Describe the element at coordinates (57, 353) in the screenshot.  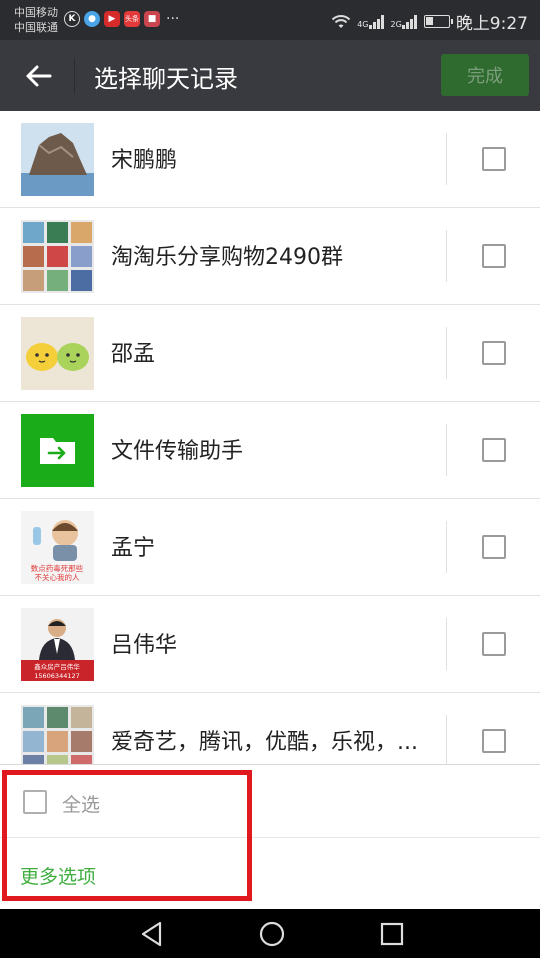
I see `cartoon-faces-avatar` at that location.